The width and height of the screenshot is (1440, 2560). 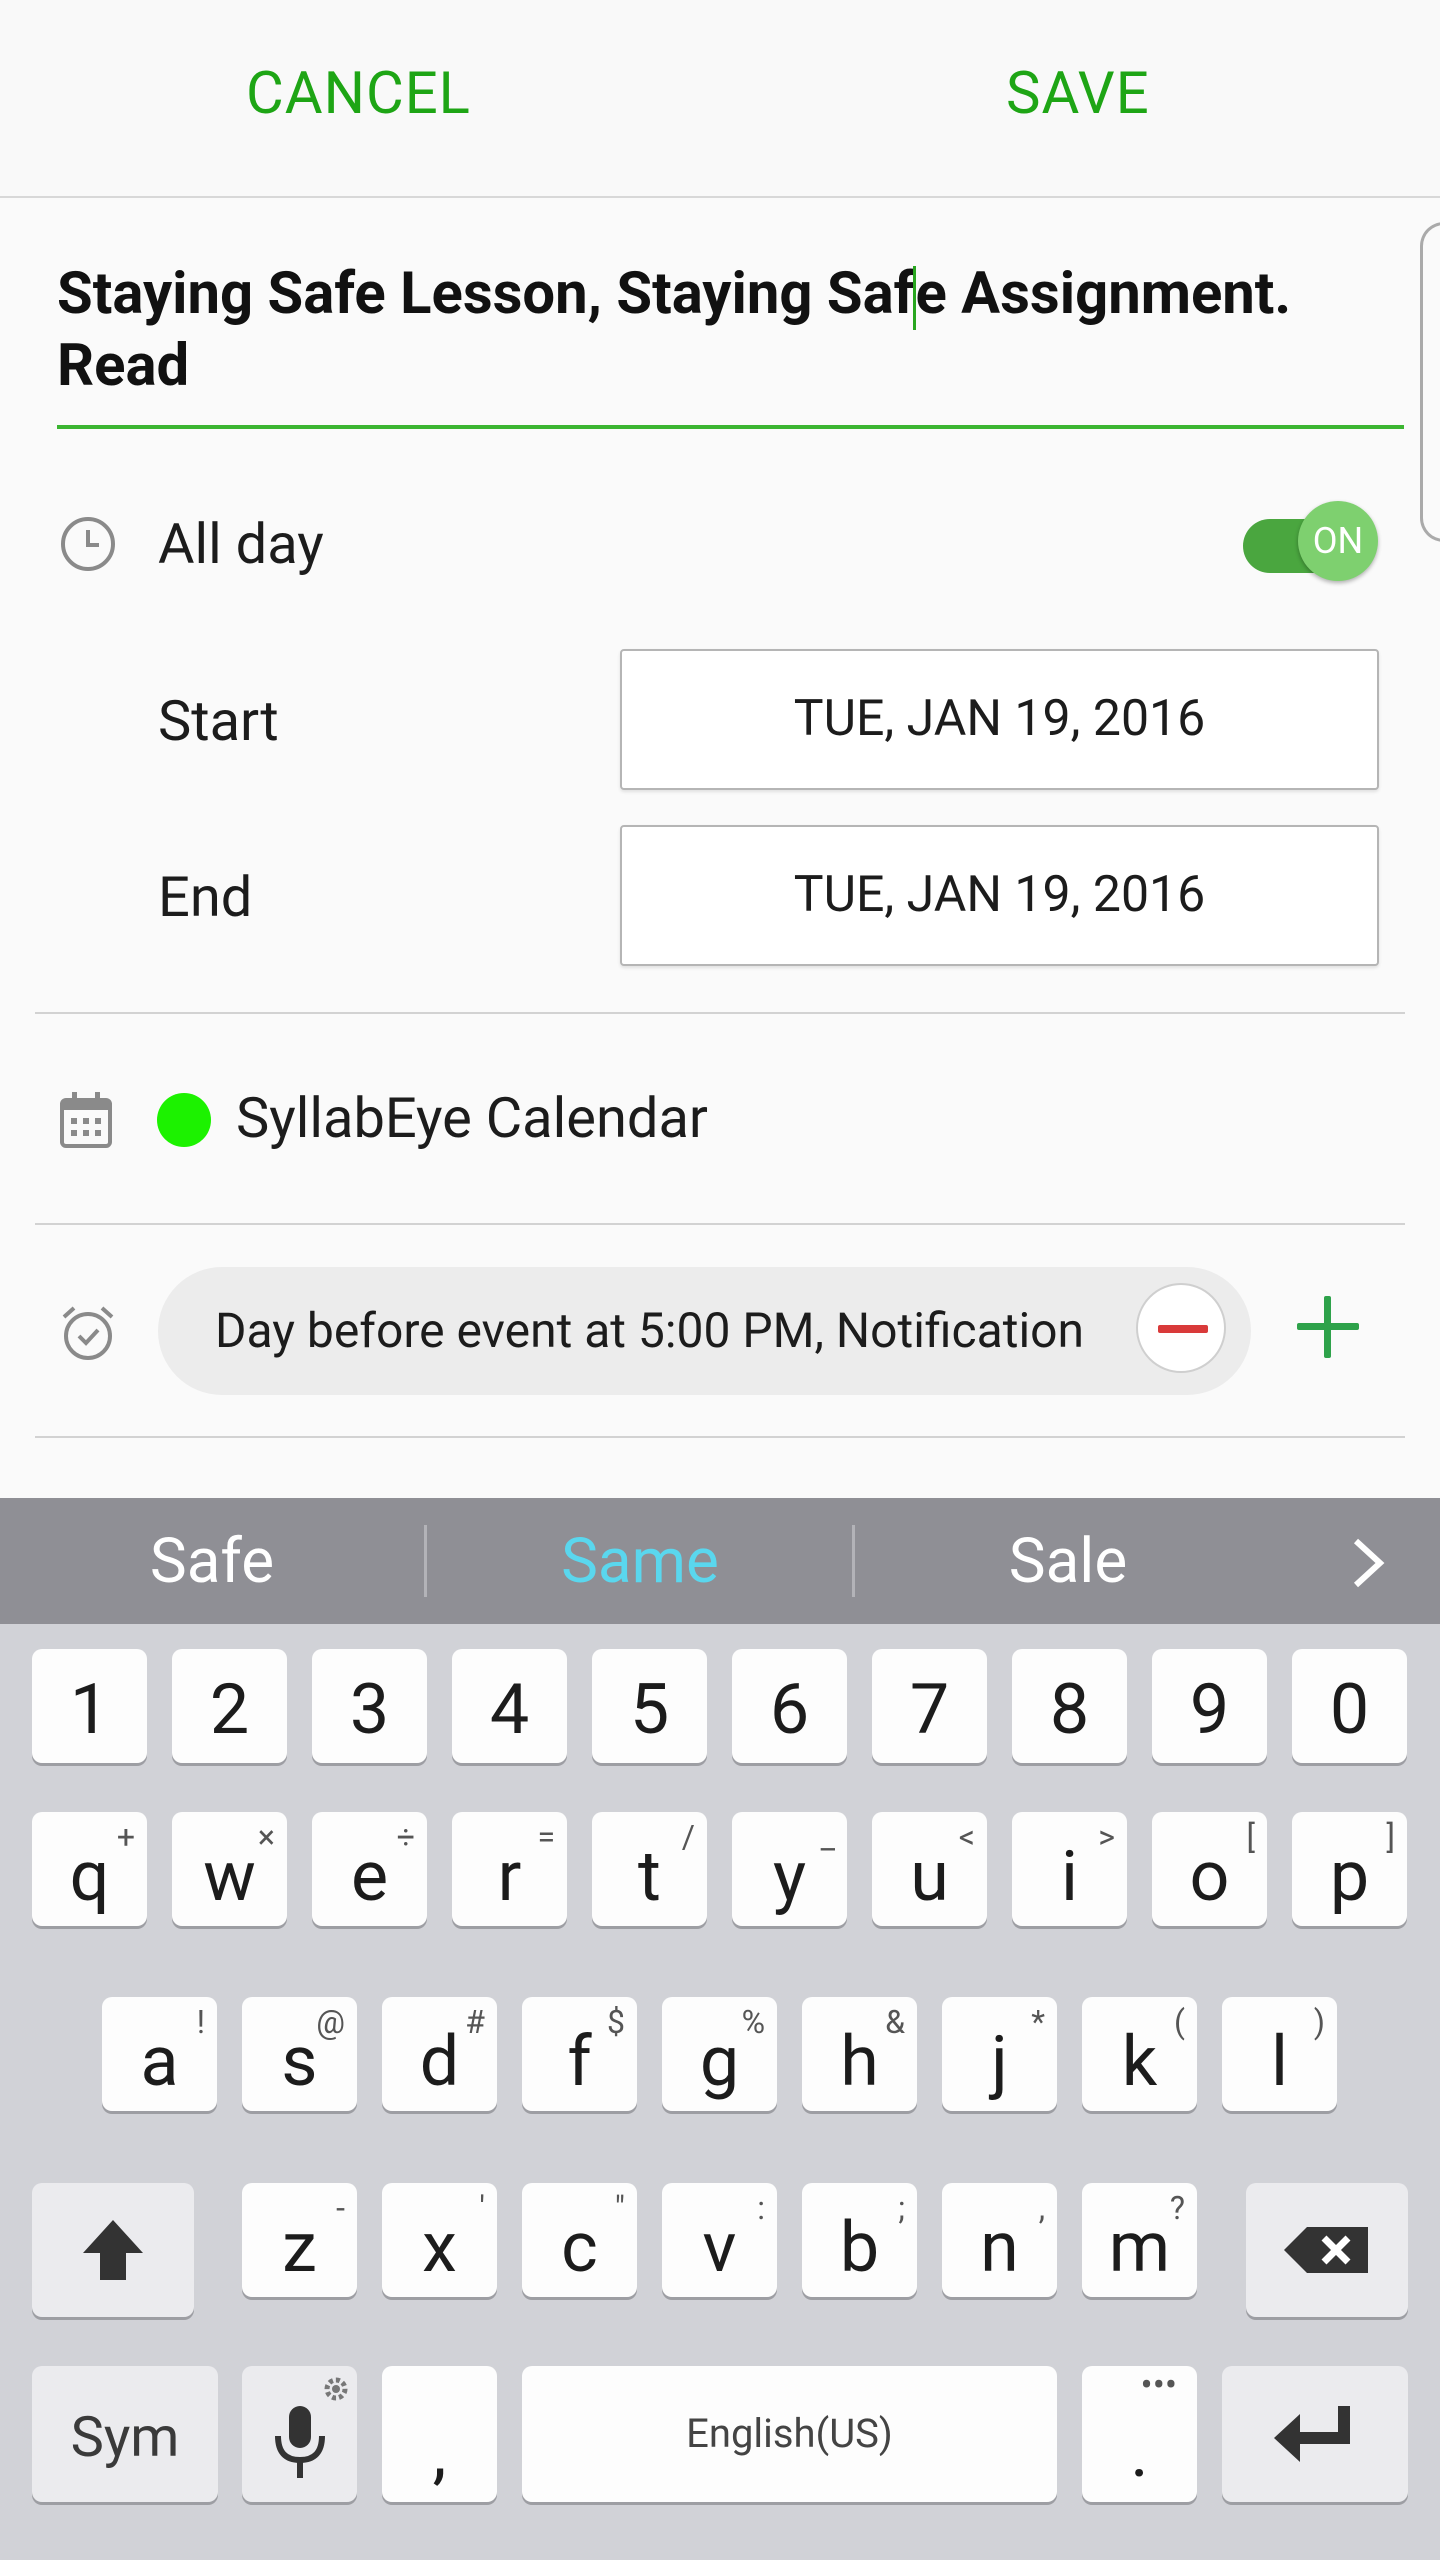 I want to click on key-8: 8, so click(x=1069, y=1706).